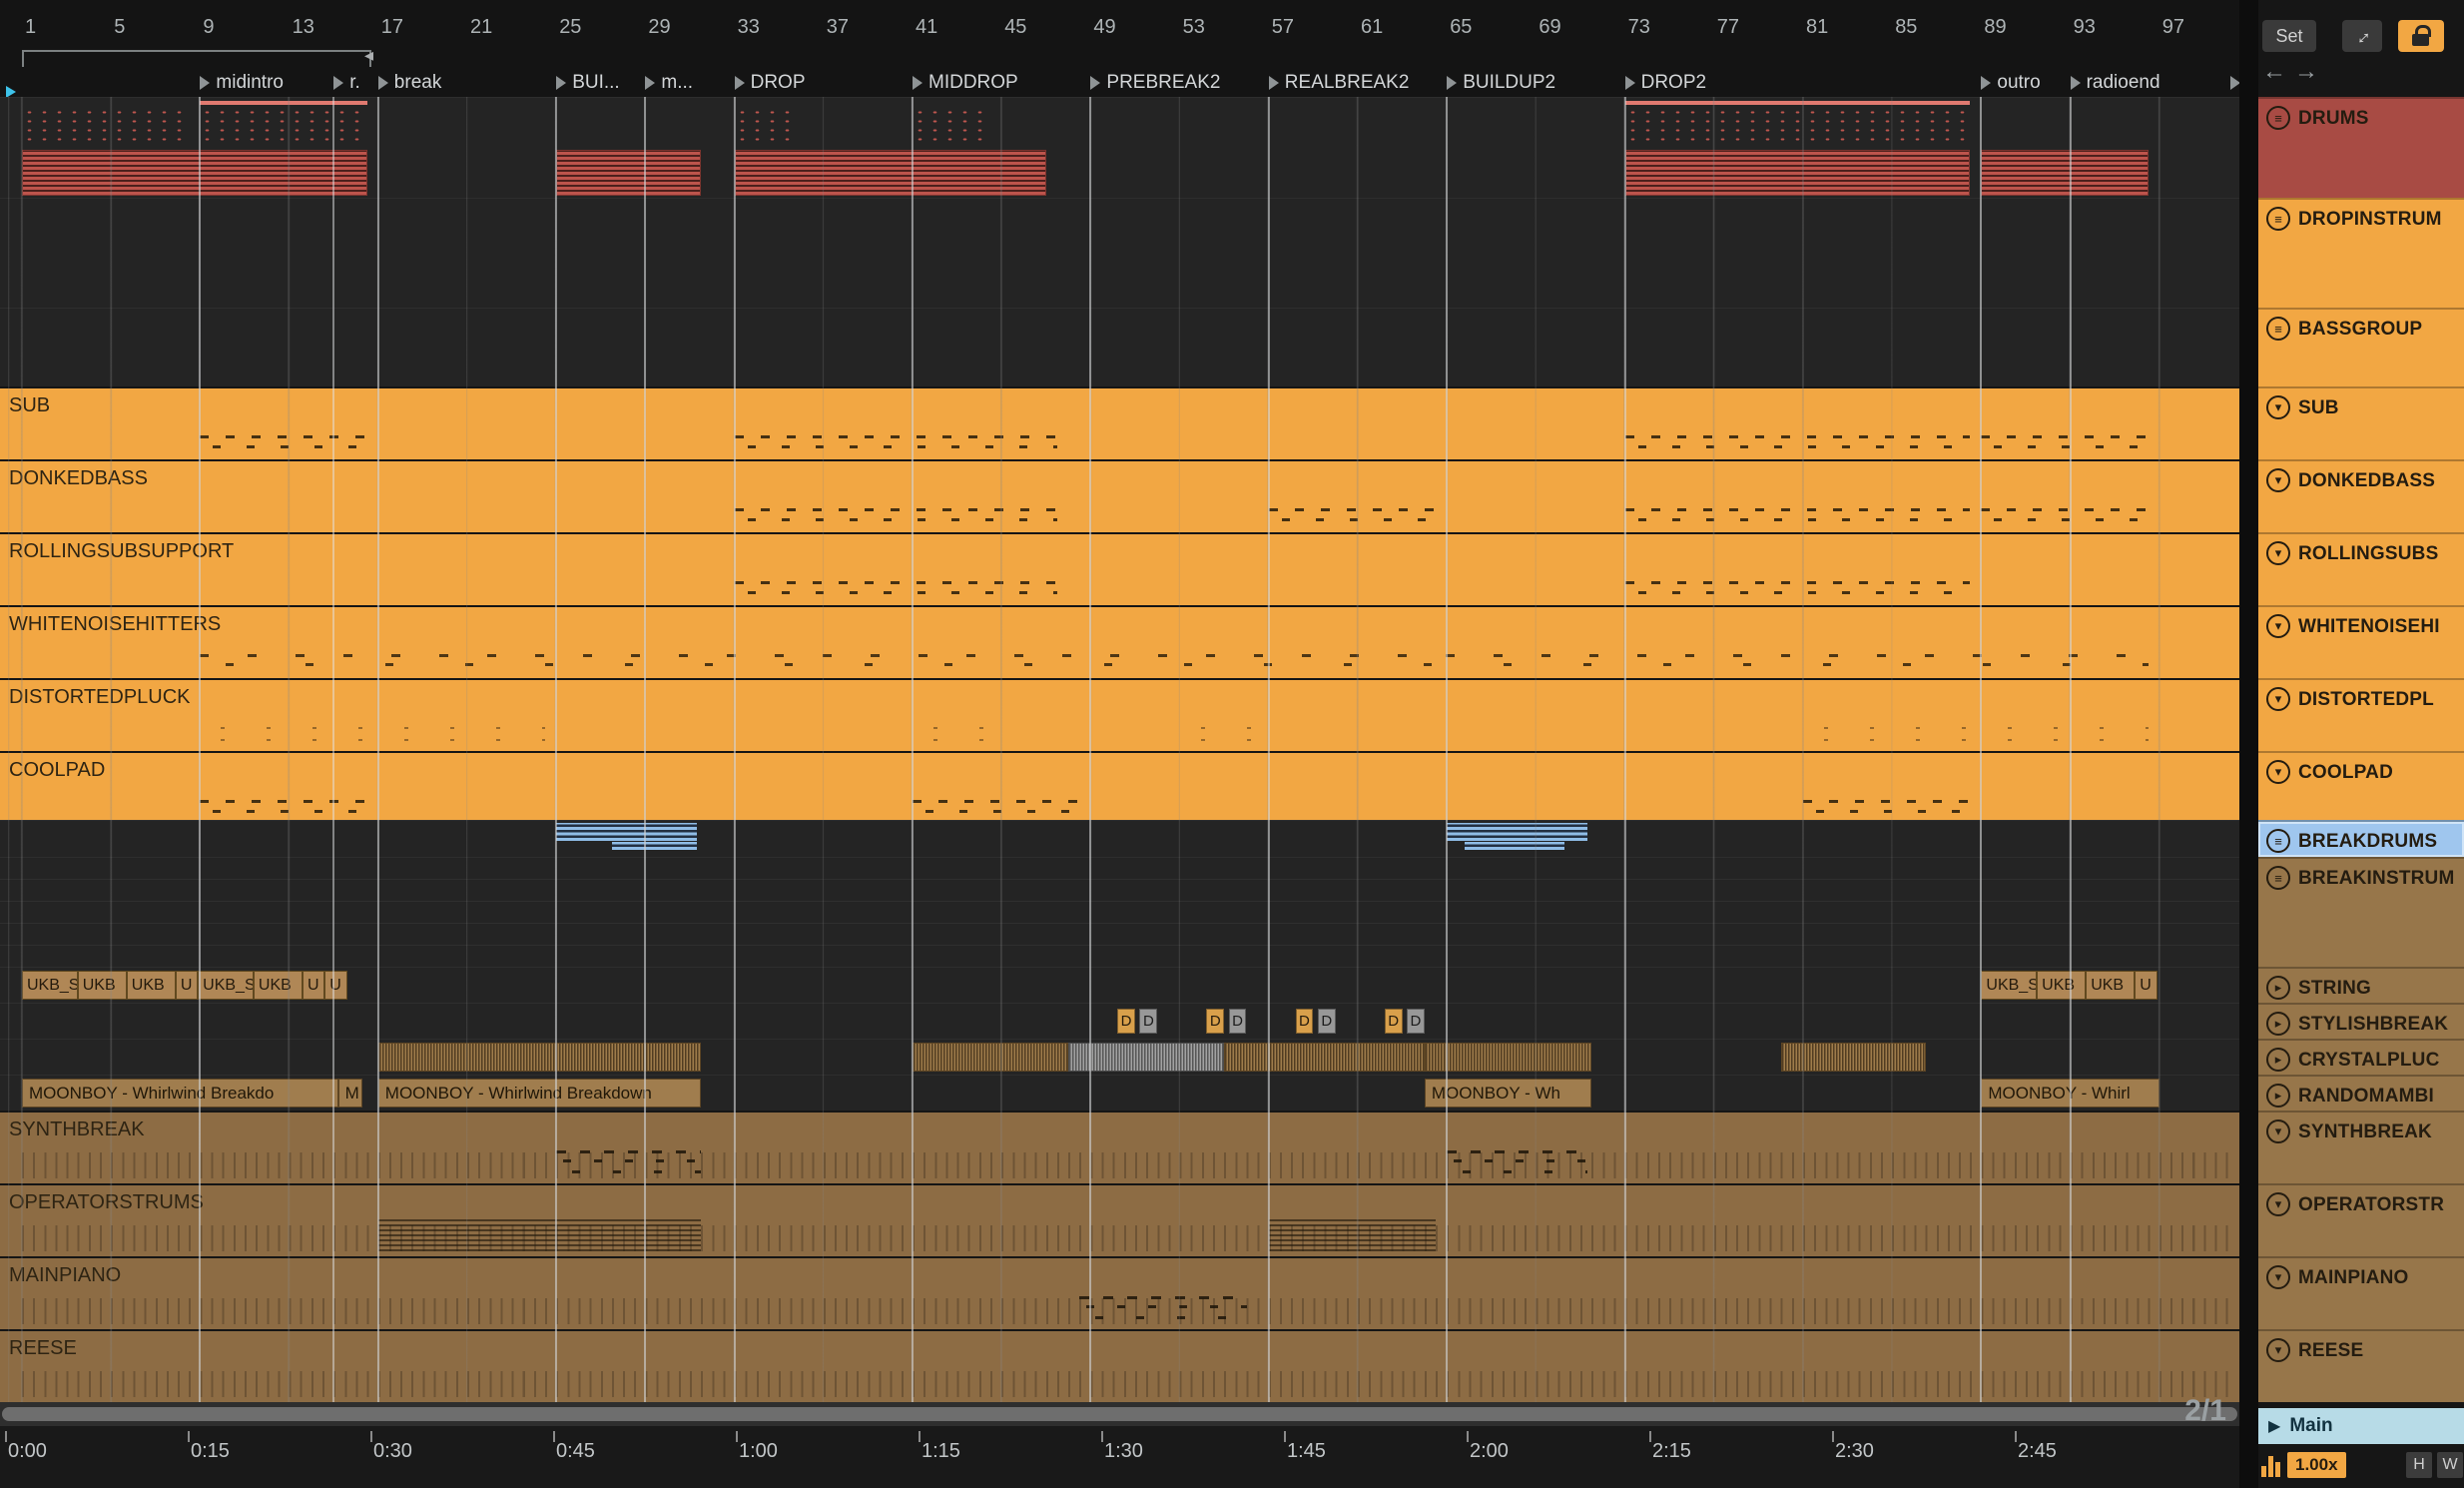  What do you see at coordinates (350, 1094) in the screenshot?
I see `clip-mlabel: M` at bounding box center [350, 1094].